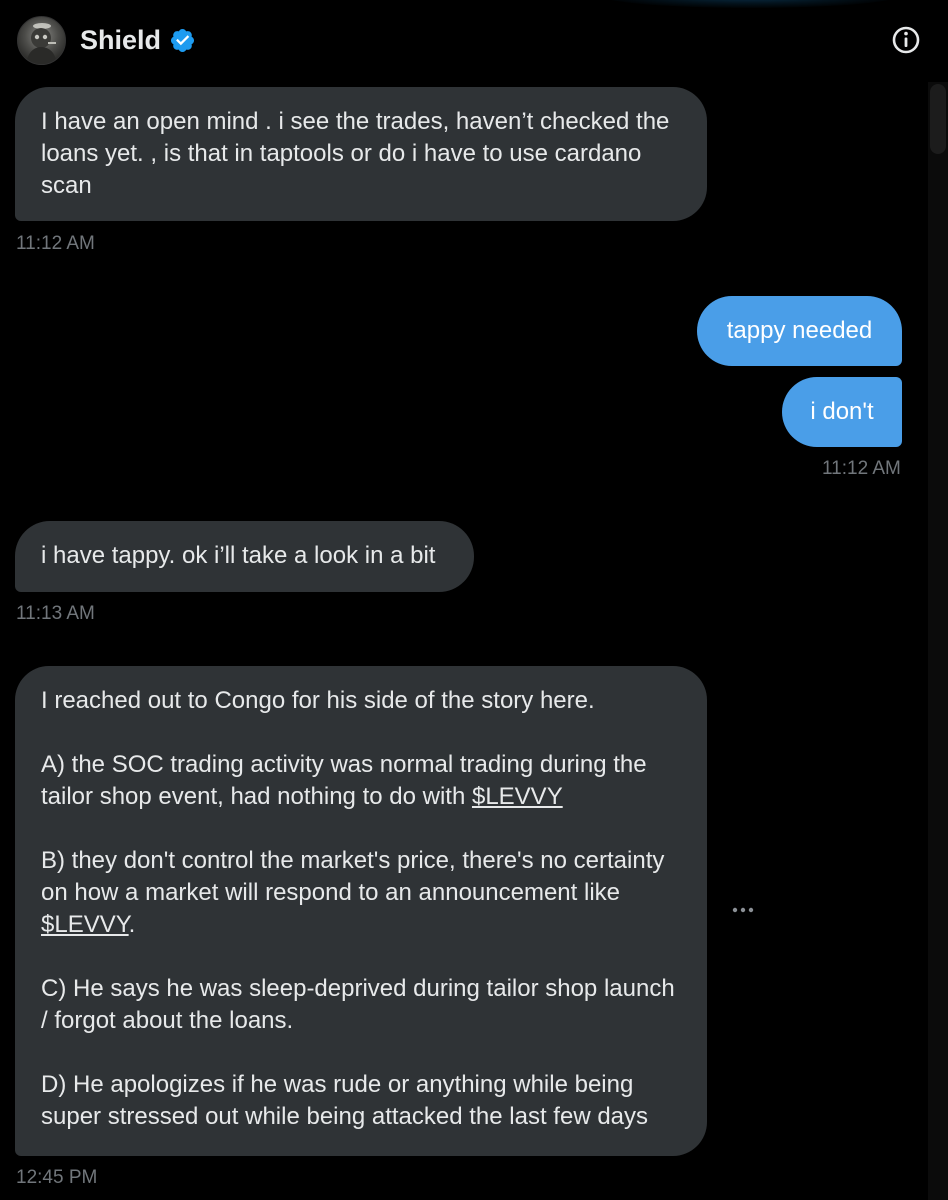  Describe the element at coordinates (55, 613) in the screenshot. I see `message-timestamp: 11:13 AM` at that location.